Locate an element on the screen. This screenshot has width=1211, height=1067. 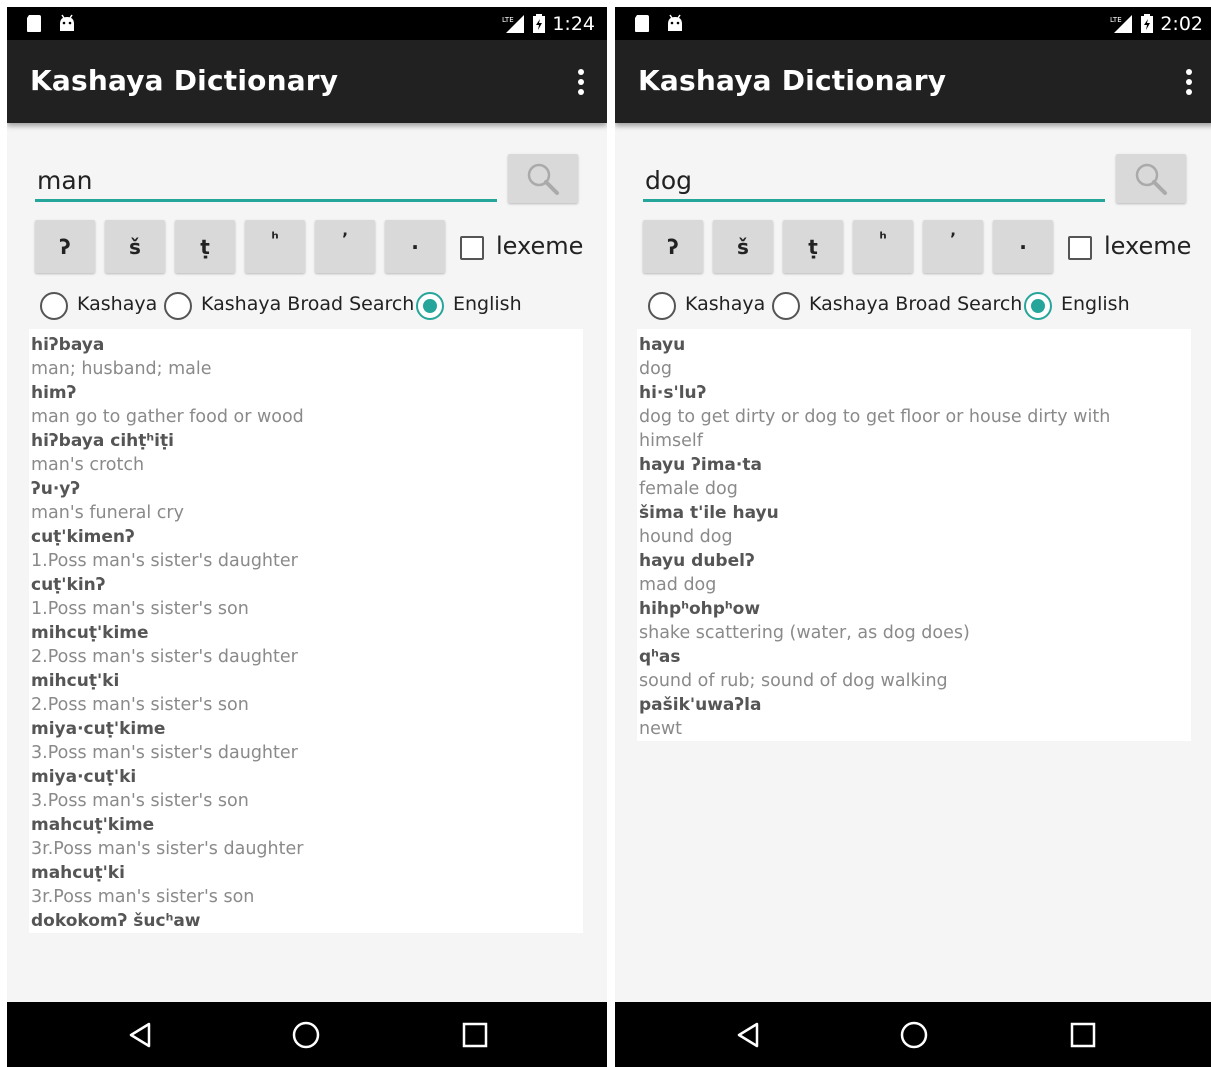
result-entry: hayu dubelʔ mad dog is located at coordinates (915, 573).